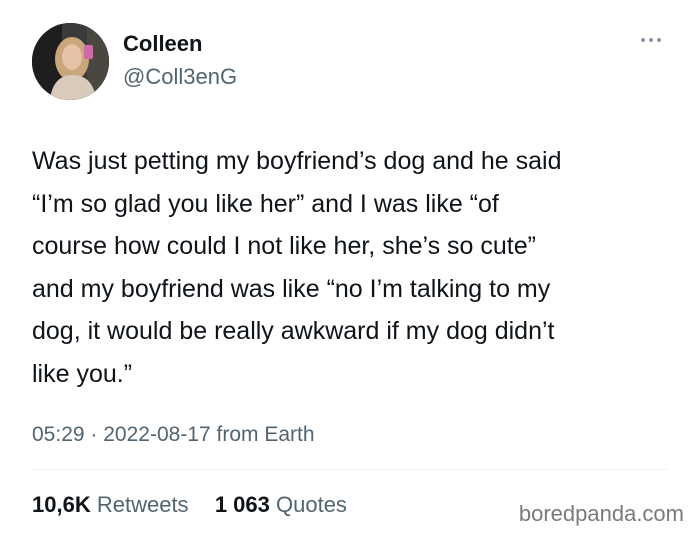  I want to click on more-options-icon, so click(651, 37).